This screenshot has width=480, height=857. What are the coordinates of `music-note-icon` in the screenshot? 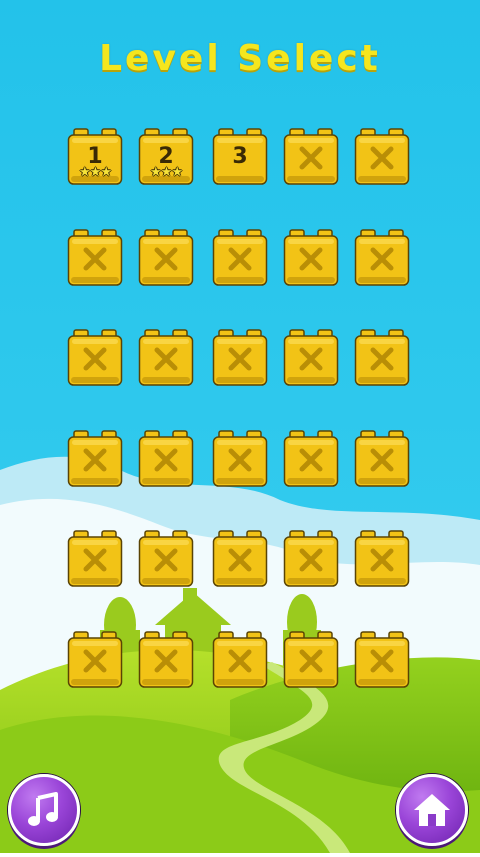 It's located at (43, 809).